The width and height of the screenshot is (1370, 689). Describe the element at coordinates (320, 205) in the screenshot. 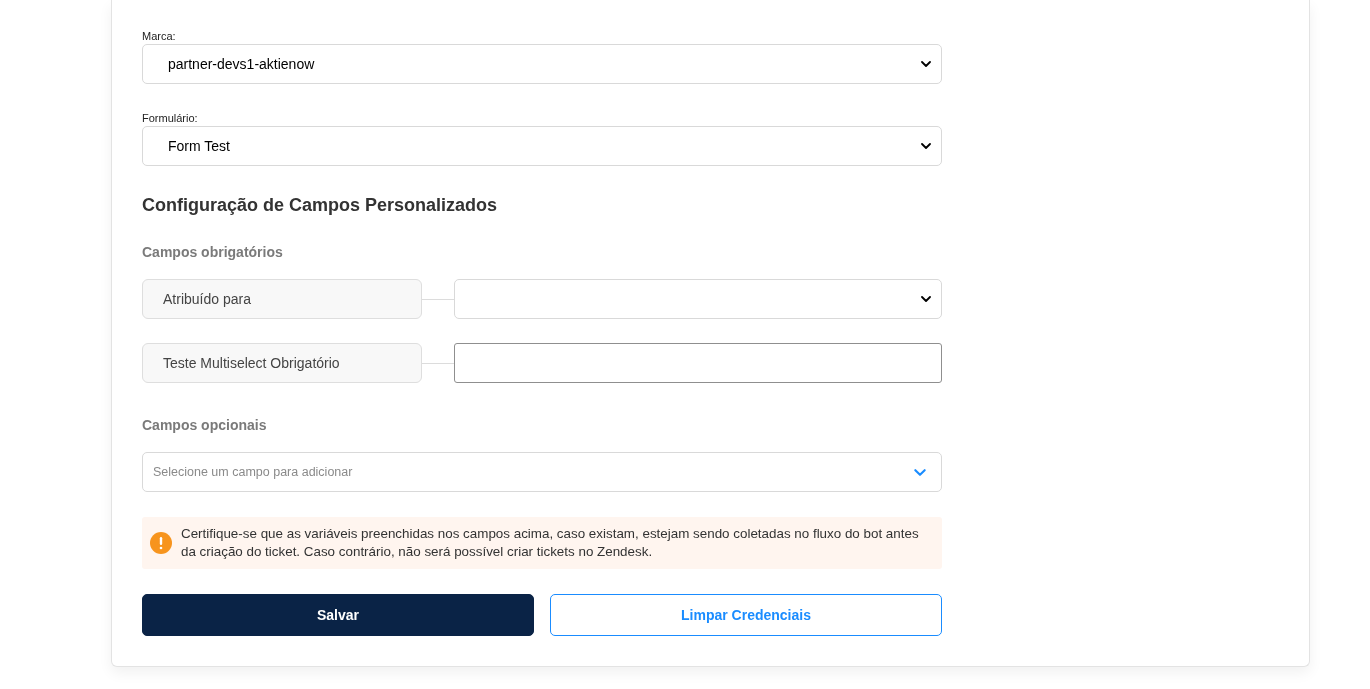

I see `section-title: Configuração de Campos Personalizados` at that location.